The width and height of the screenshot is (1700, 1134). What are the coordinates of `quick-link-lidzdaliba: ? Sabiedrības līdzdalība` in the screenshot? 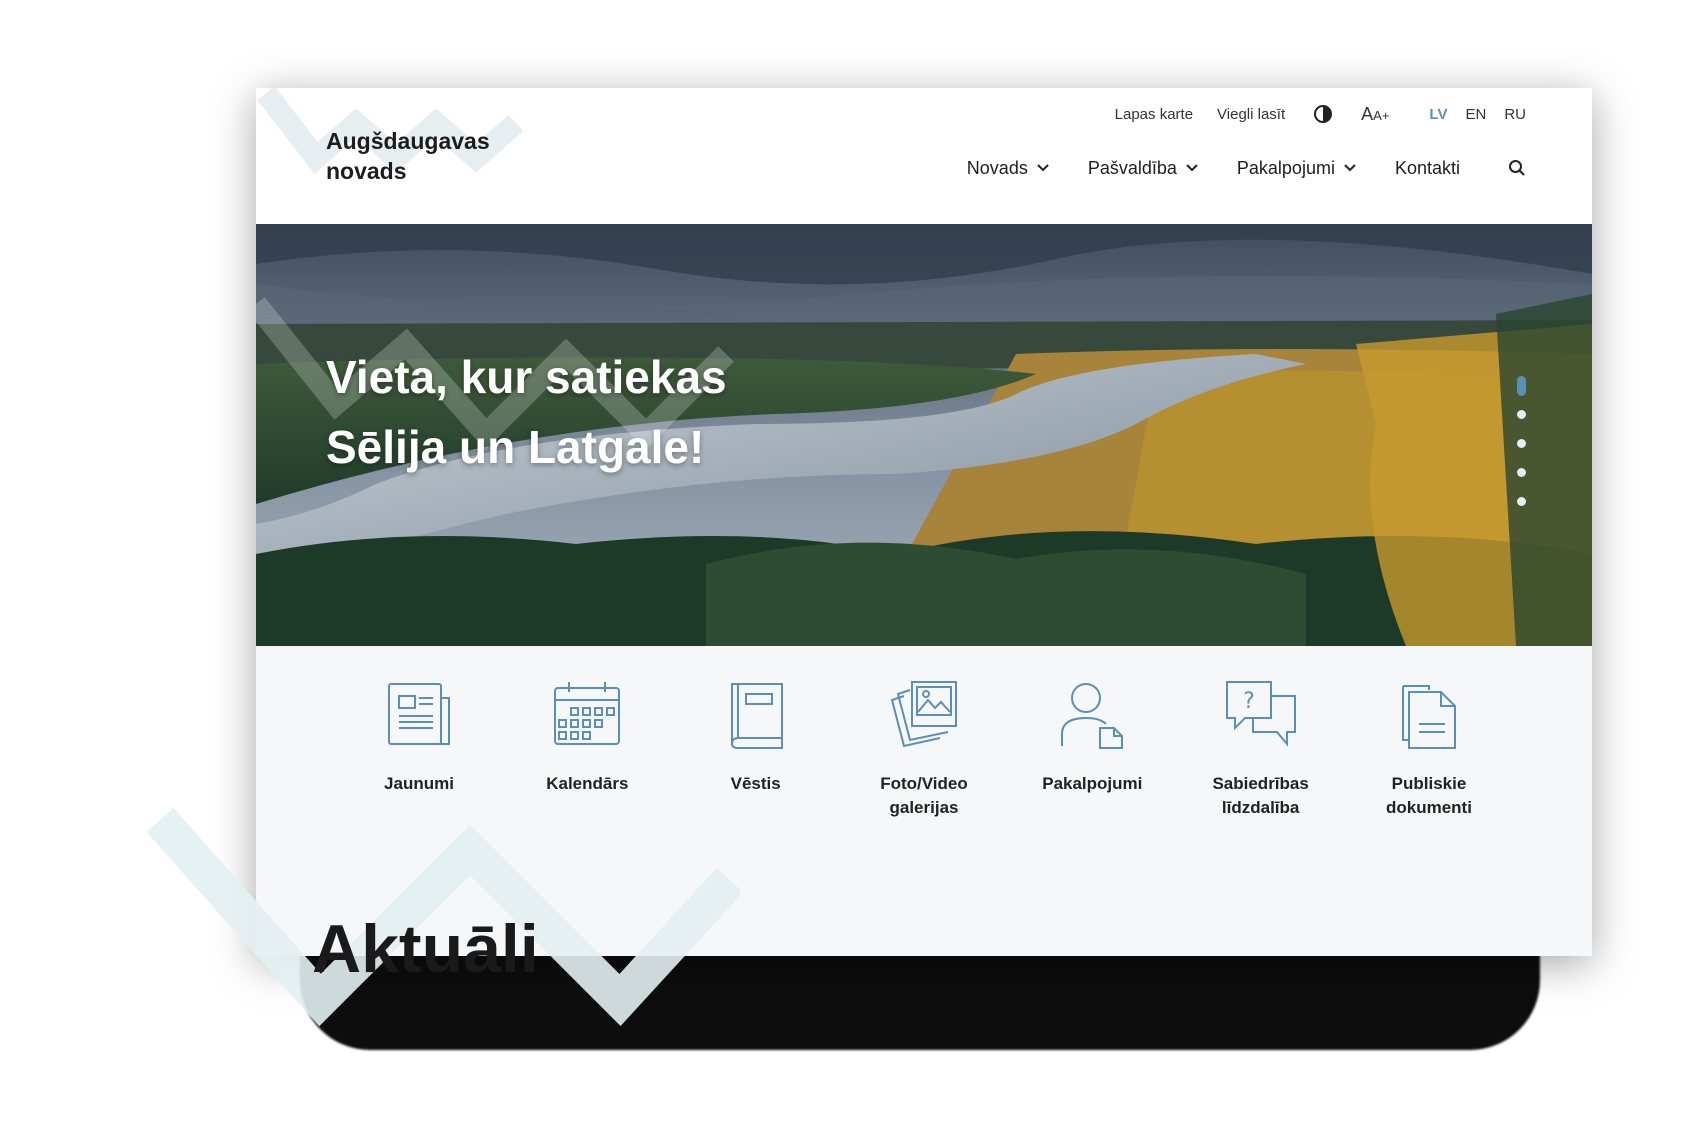 It's located at (1261, 747).